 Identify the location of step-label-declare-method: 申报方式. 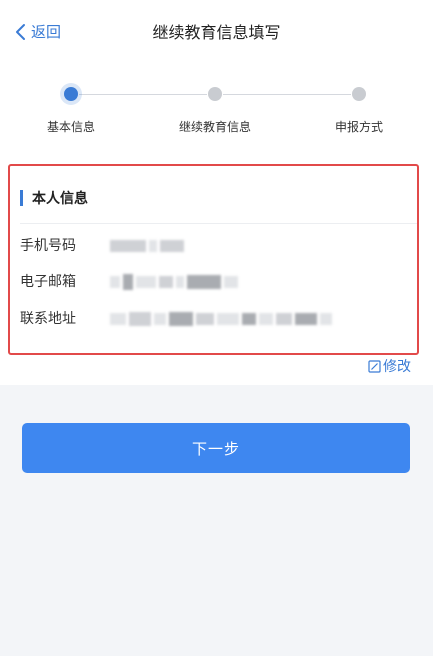
(359, 127).